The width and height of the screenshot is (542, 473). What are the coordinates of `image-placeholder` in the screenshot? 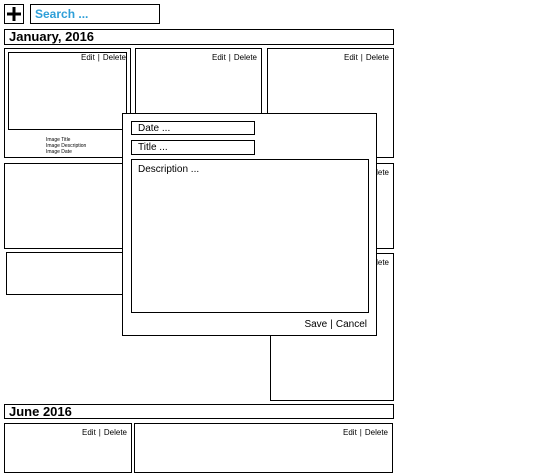 It's located at (67, 91).